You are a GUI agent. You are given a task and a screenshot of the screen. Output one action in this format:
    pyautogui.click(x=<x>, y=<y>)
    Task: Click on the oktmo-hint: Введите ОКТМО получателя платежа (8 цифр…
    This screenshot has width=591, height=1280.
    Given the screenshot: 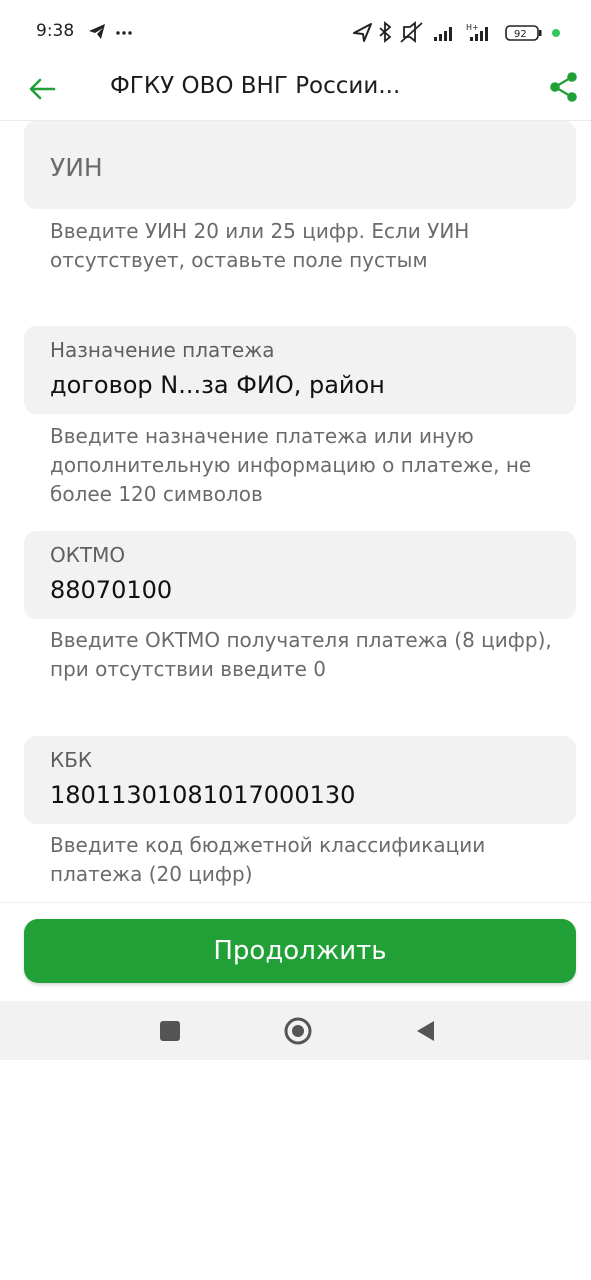 What is the action you would take?
    pyautogui.click(x=301, y=654)
    